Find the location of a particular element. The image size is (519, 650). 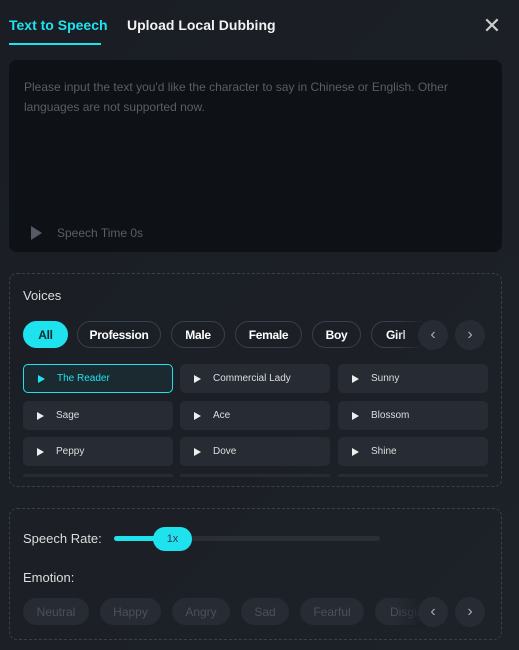

voice-item: Commercial Lady is located at coordinates (255, 378).